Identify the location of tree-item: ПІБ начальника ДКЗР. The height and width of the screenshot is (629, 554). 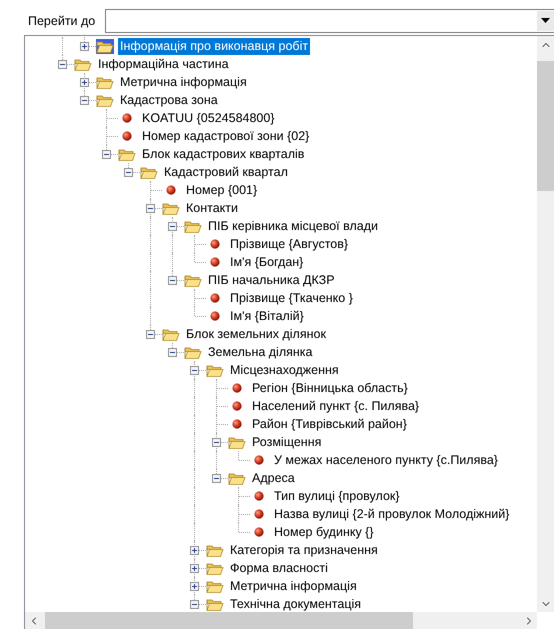
(271, 280).